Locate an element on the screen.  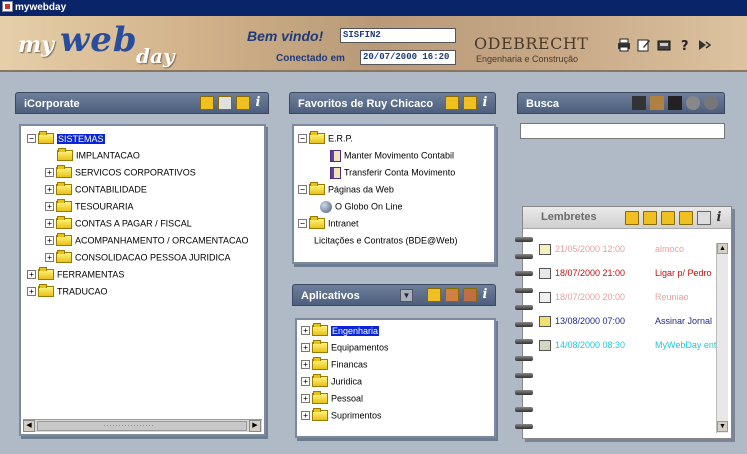
remove-app-icon is located at coordinates (470, 295).